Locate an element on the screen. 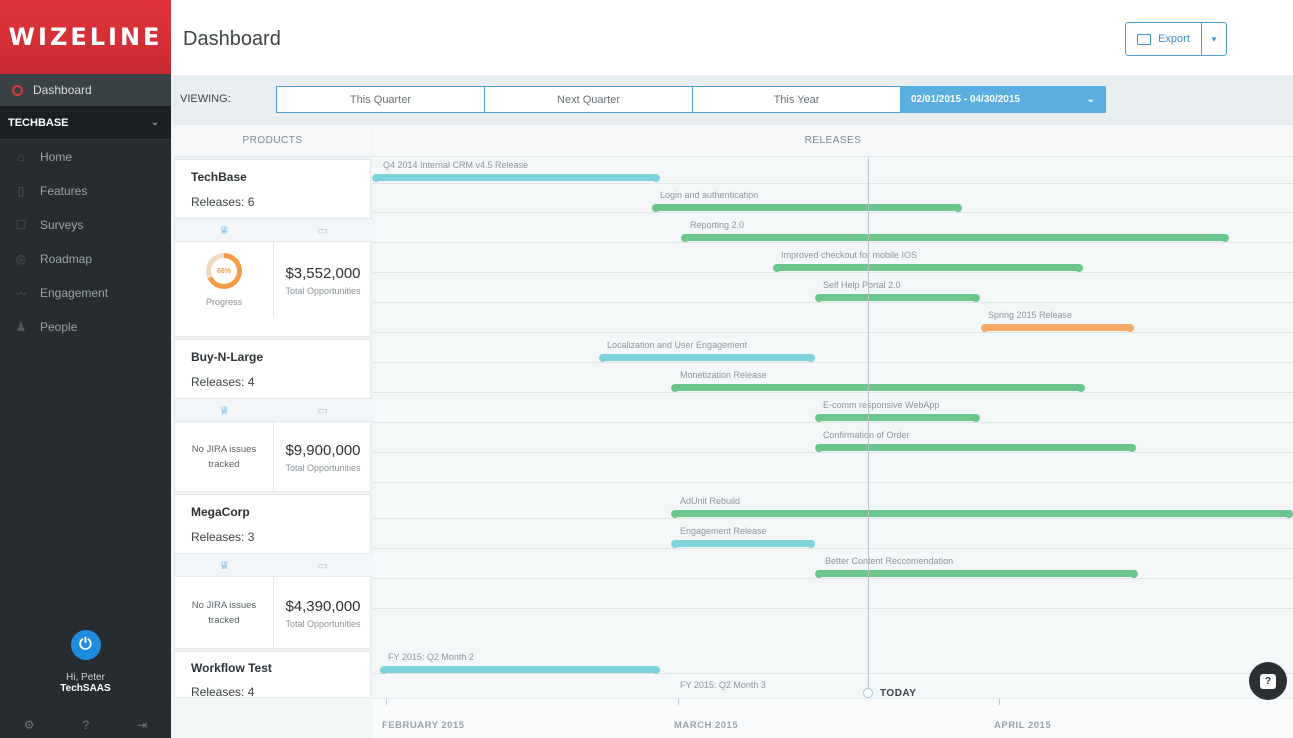 The height and width of the screenshot is (738, 1293). opportunities-amount: $4,390,000 is located at coordinates (323, 606).